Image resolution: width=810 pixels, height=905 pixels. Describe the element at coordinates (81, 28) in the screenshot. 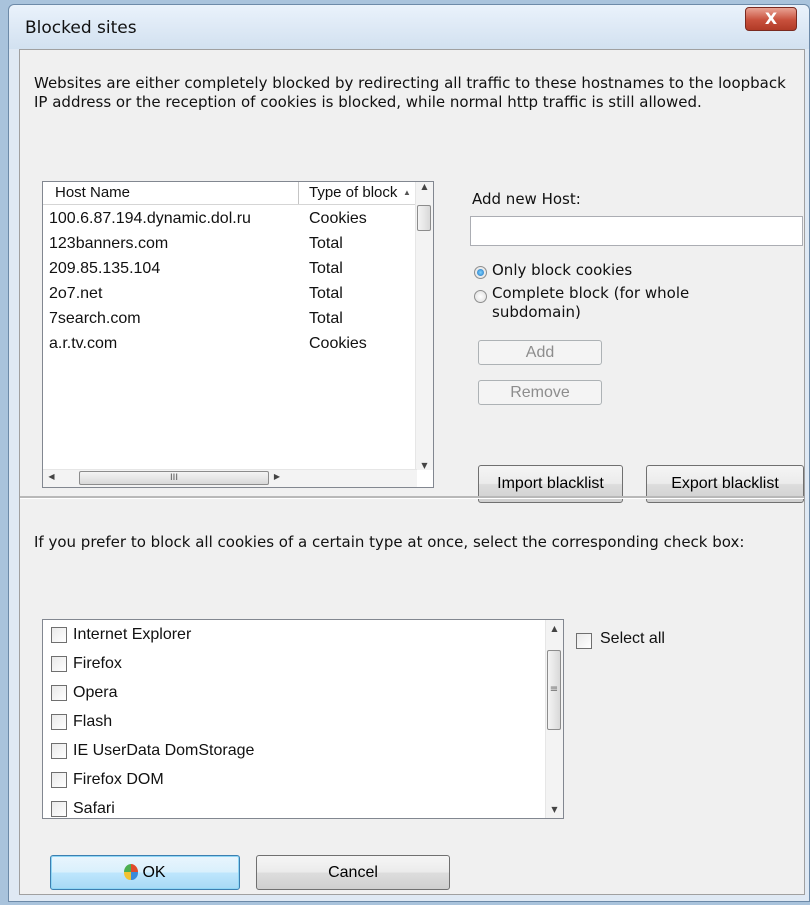

I see `window-title: Blocked sites` at that location.